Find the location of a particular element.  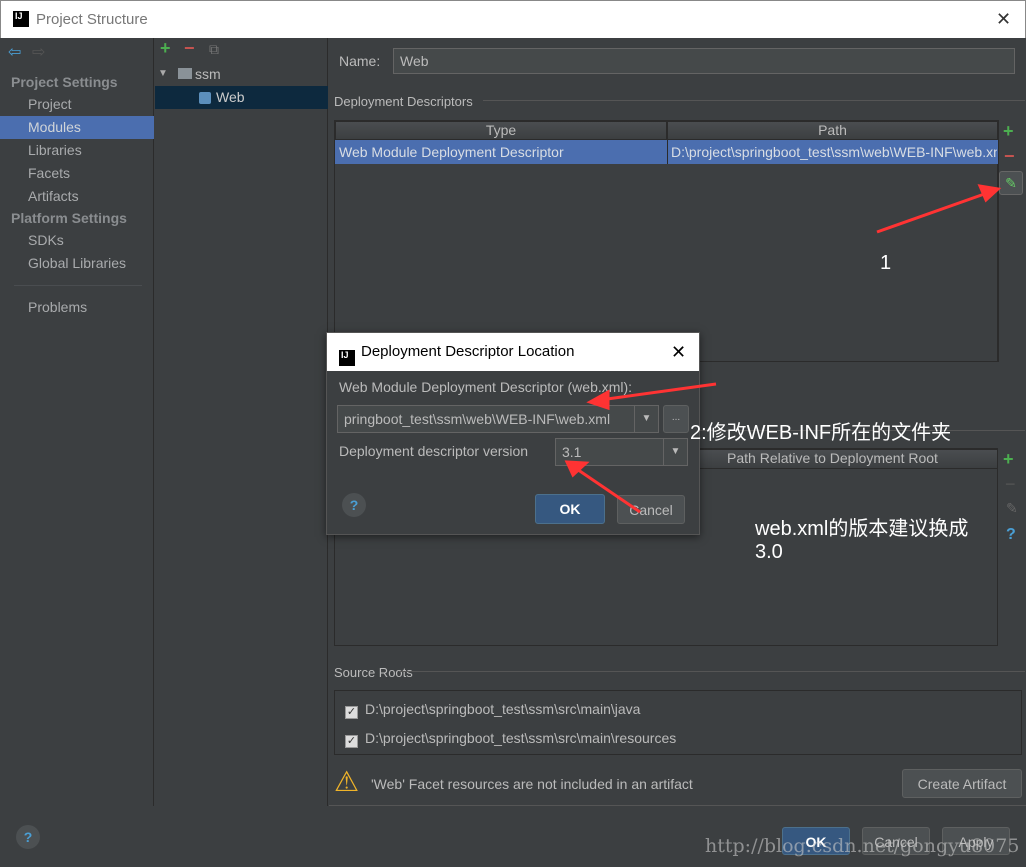

annotation-step3-line2: 3.0 is located at coordinates (769, 552).